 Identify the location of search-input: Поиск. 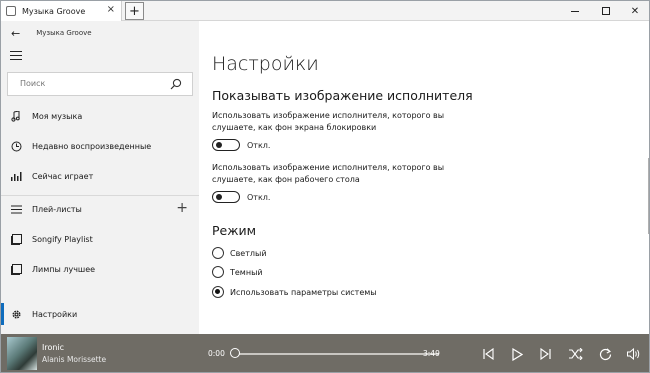
(100, 84).